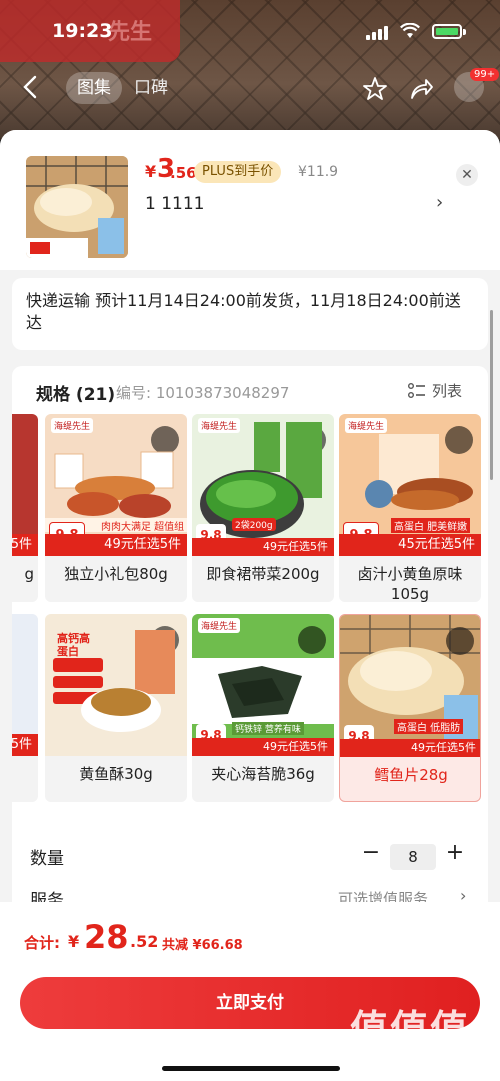  What do you see at coordinates (47, 859) in the screenshot?
I see `quantity-label: 数量` at bounding box center [47, 859].